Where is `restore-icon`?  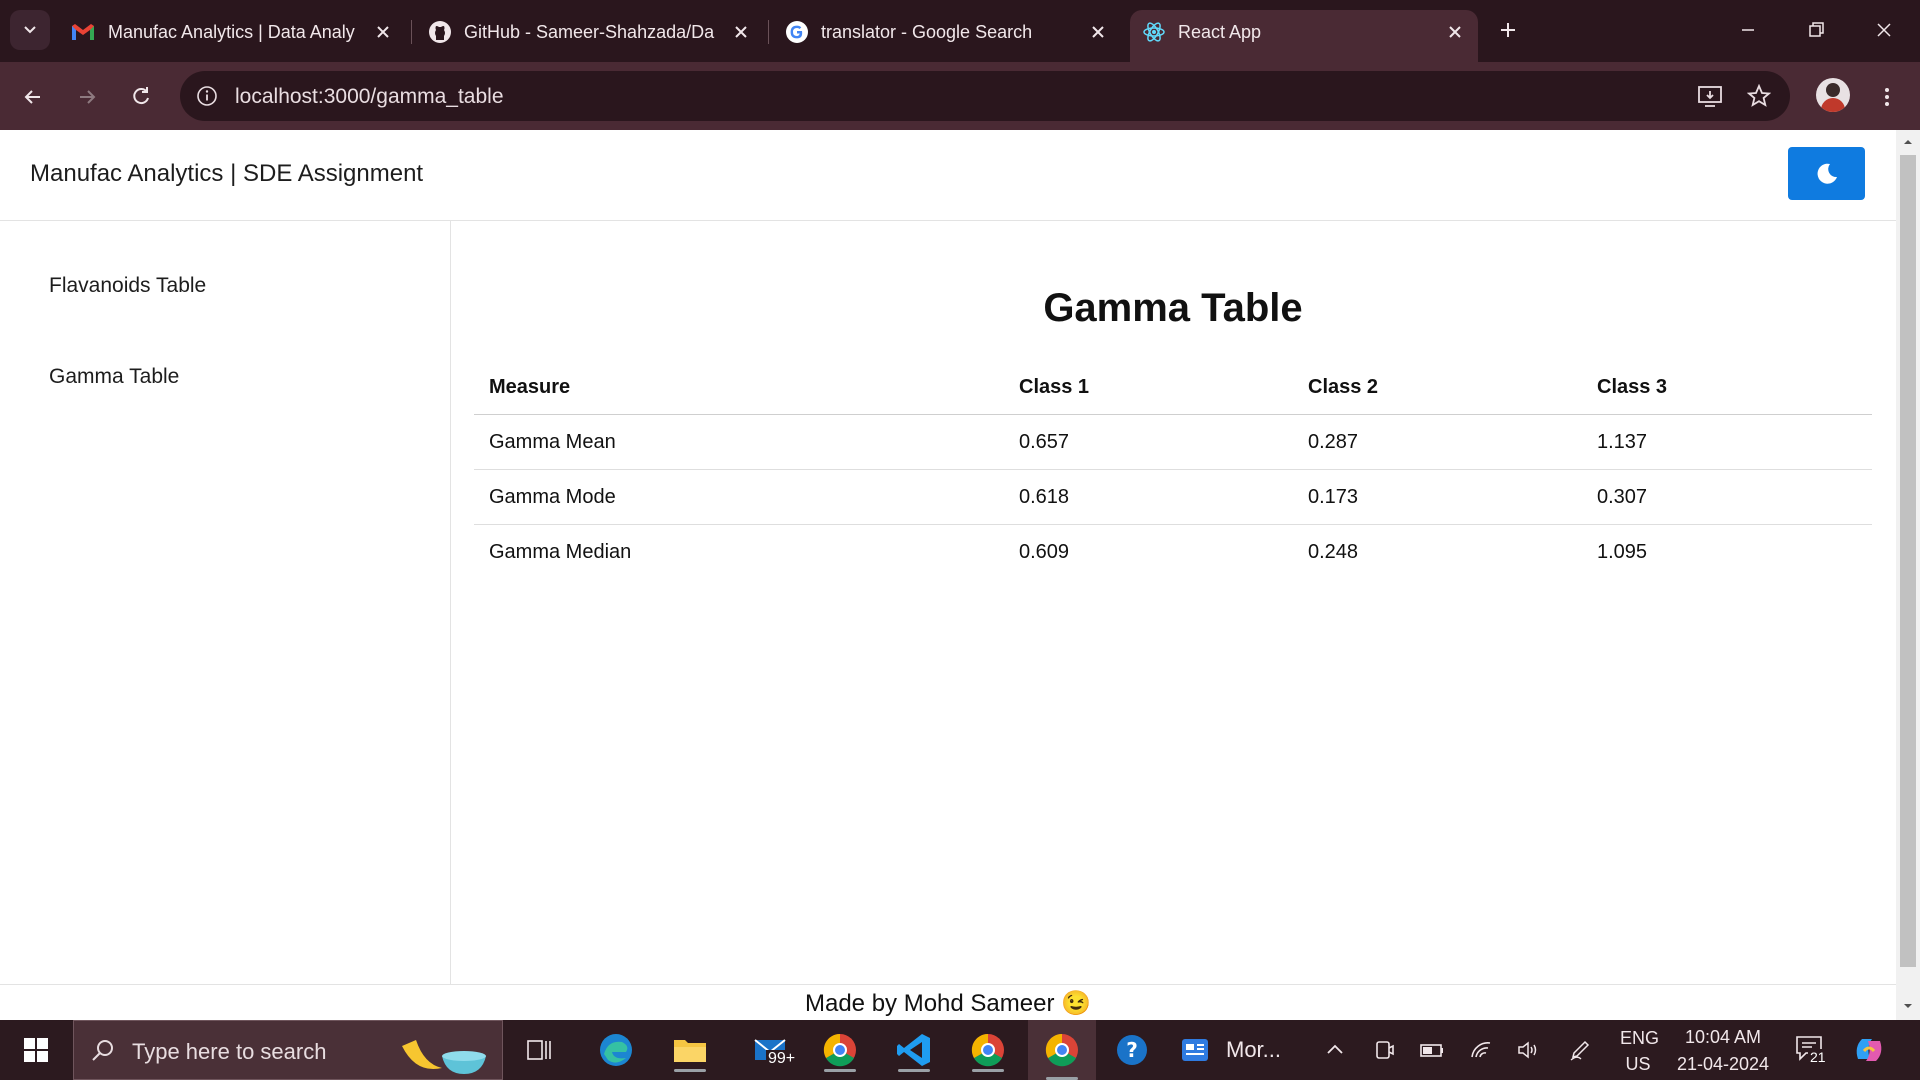 restore-icon is located at coordinates (1816, 29).